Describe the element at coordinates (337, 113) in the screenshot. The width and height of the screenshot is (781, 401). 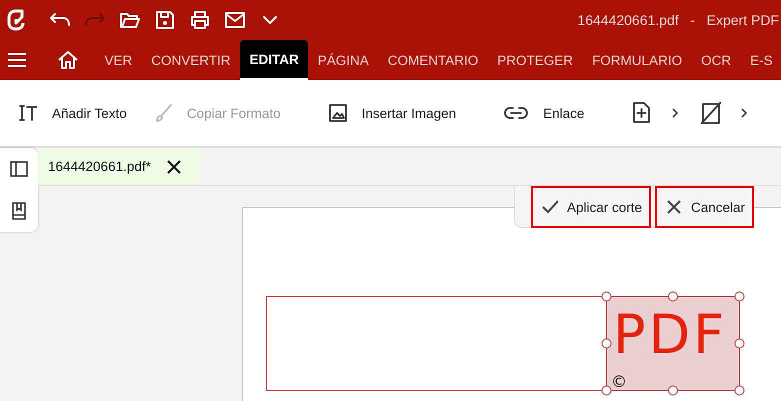
I see `image-icon` at that location.